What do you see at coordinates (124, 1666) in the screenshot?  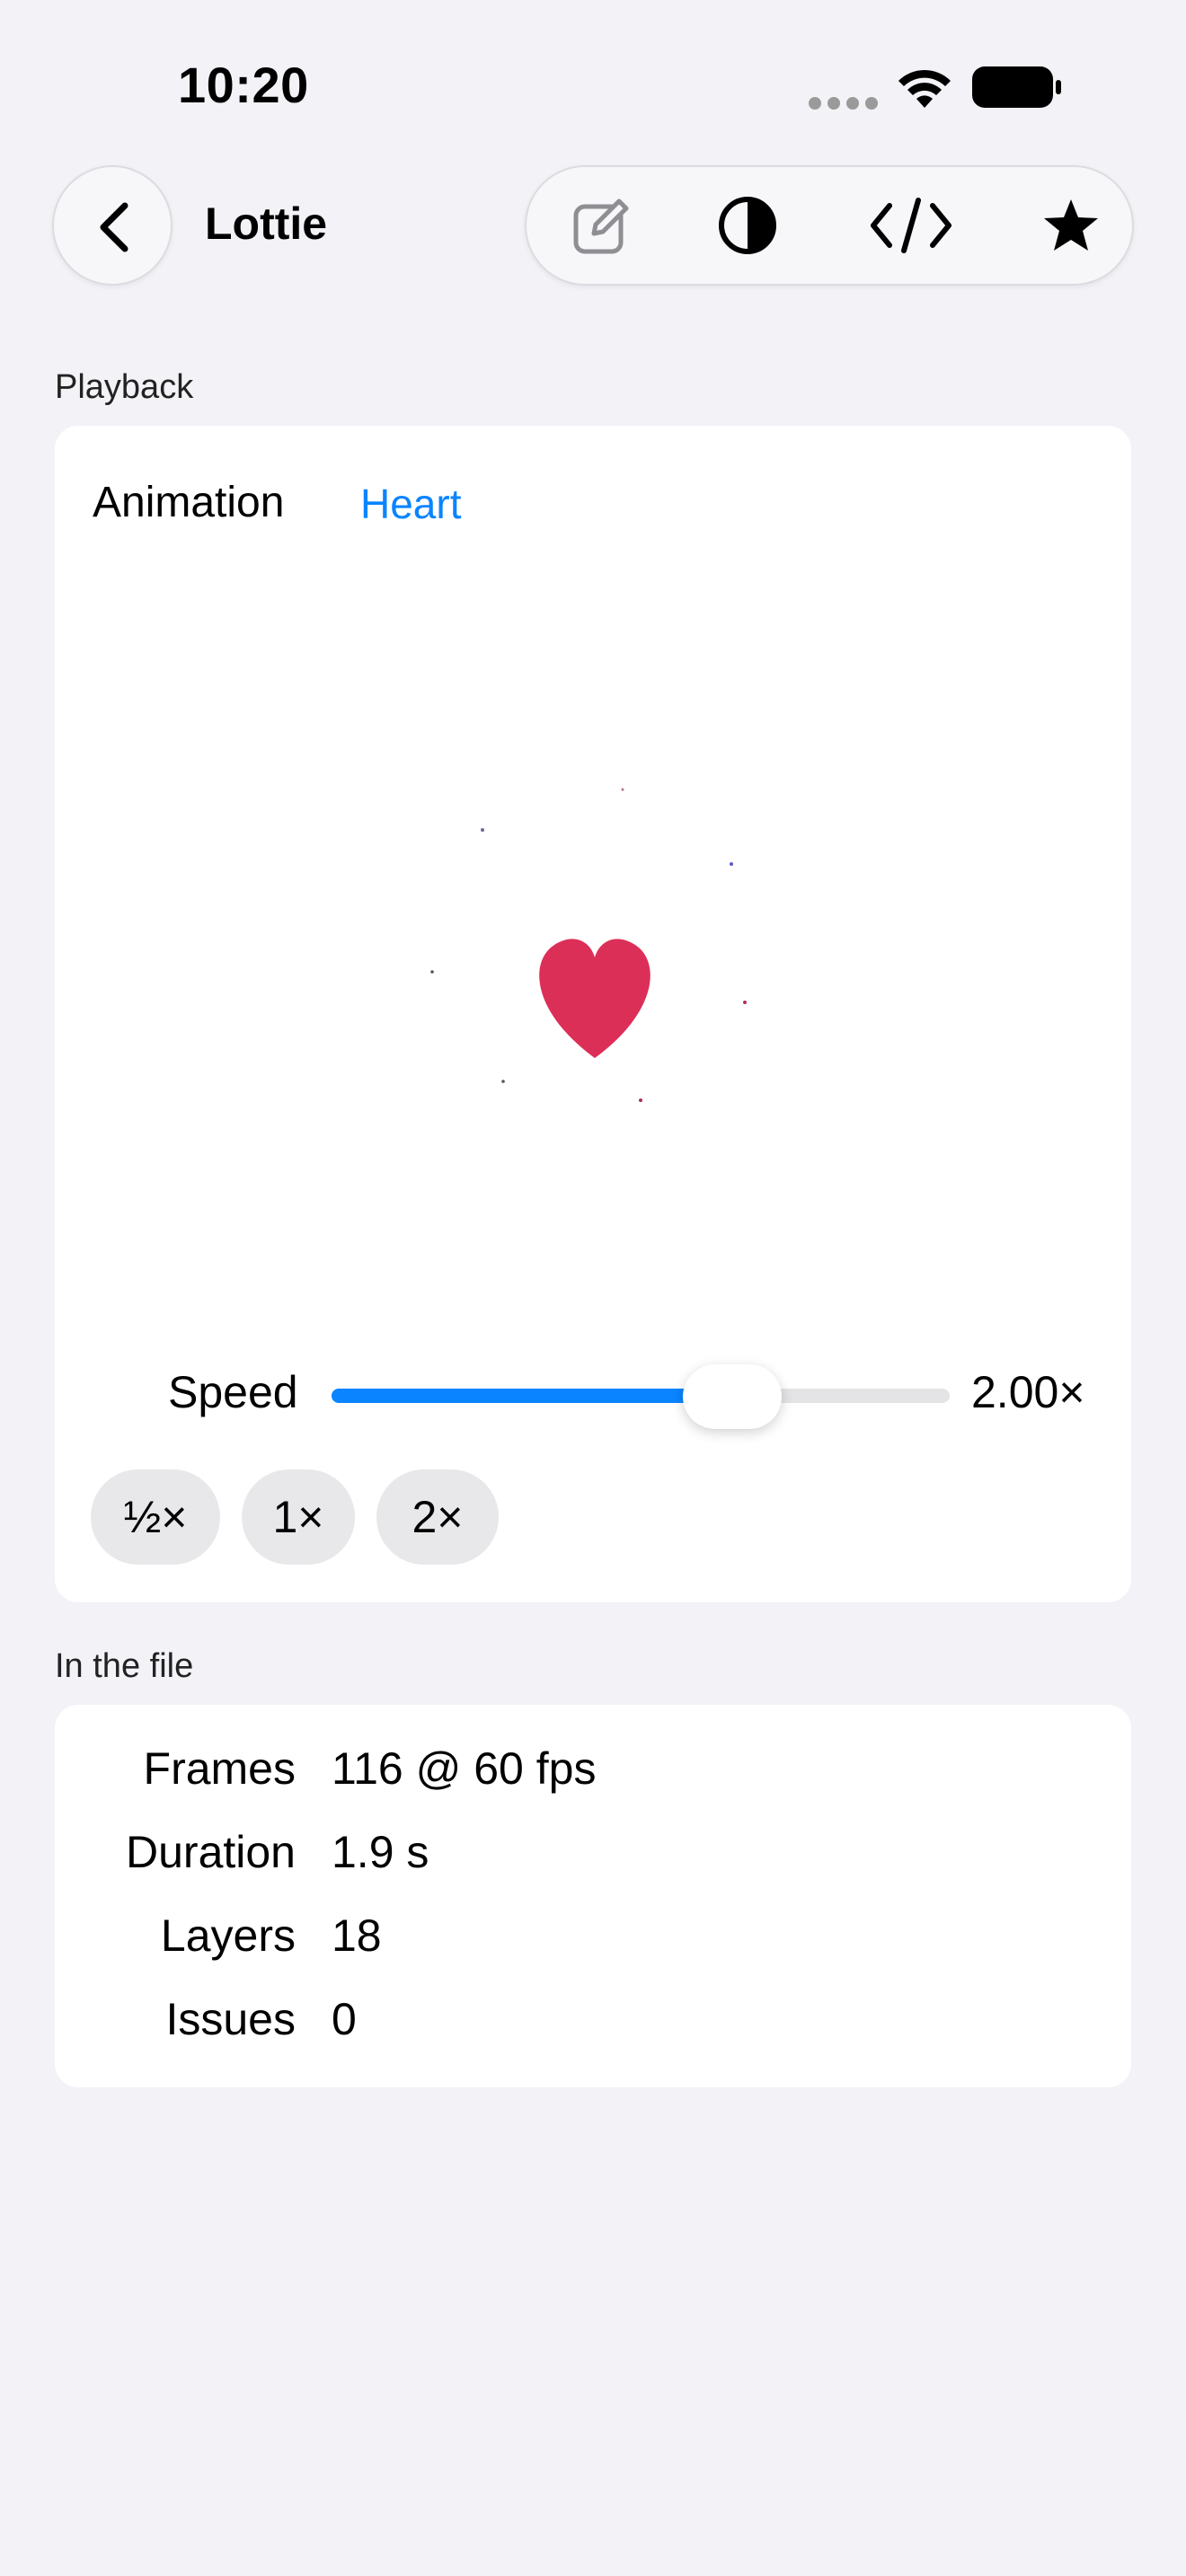 I see `section-header-in-the-file: In the file` at bounding box center [124, 1666].